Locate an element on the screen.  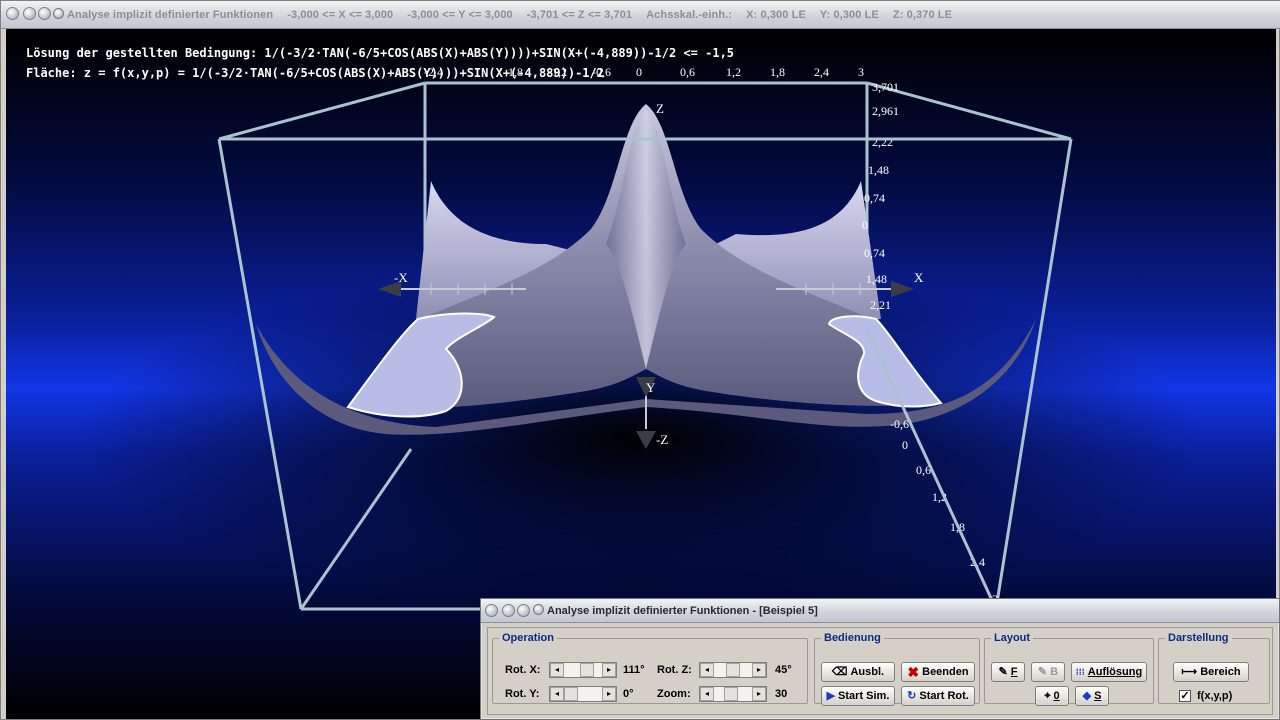
aufloesung-button: ⁞⁞⁞ Auflösung is located at coordinates (1109, 672).